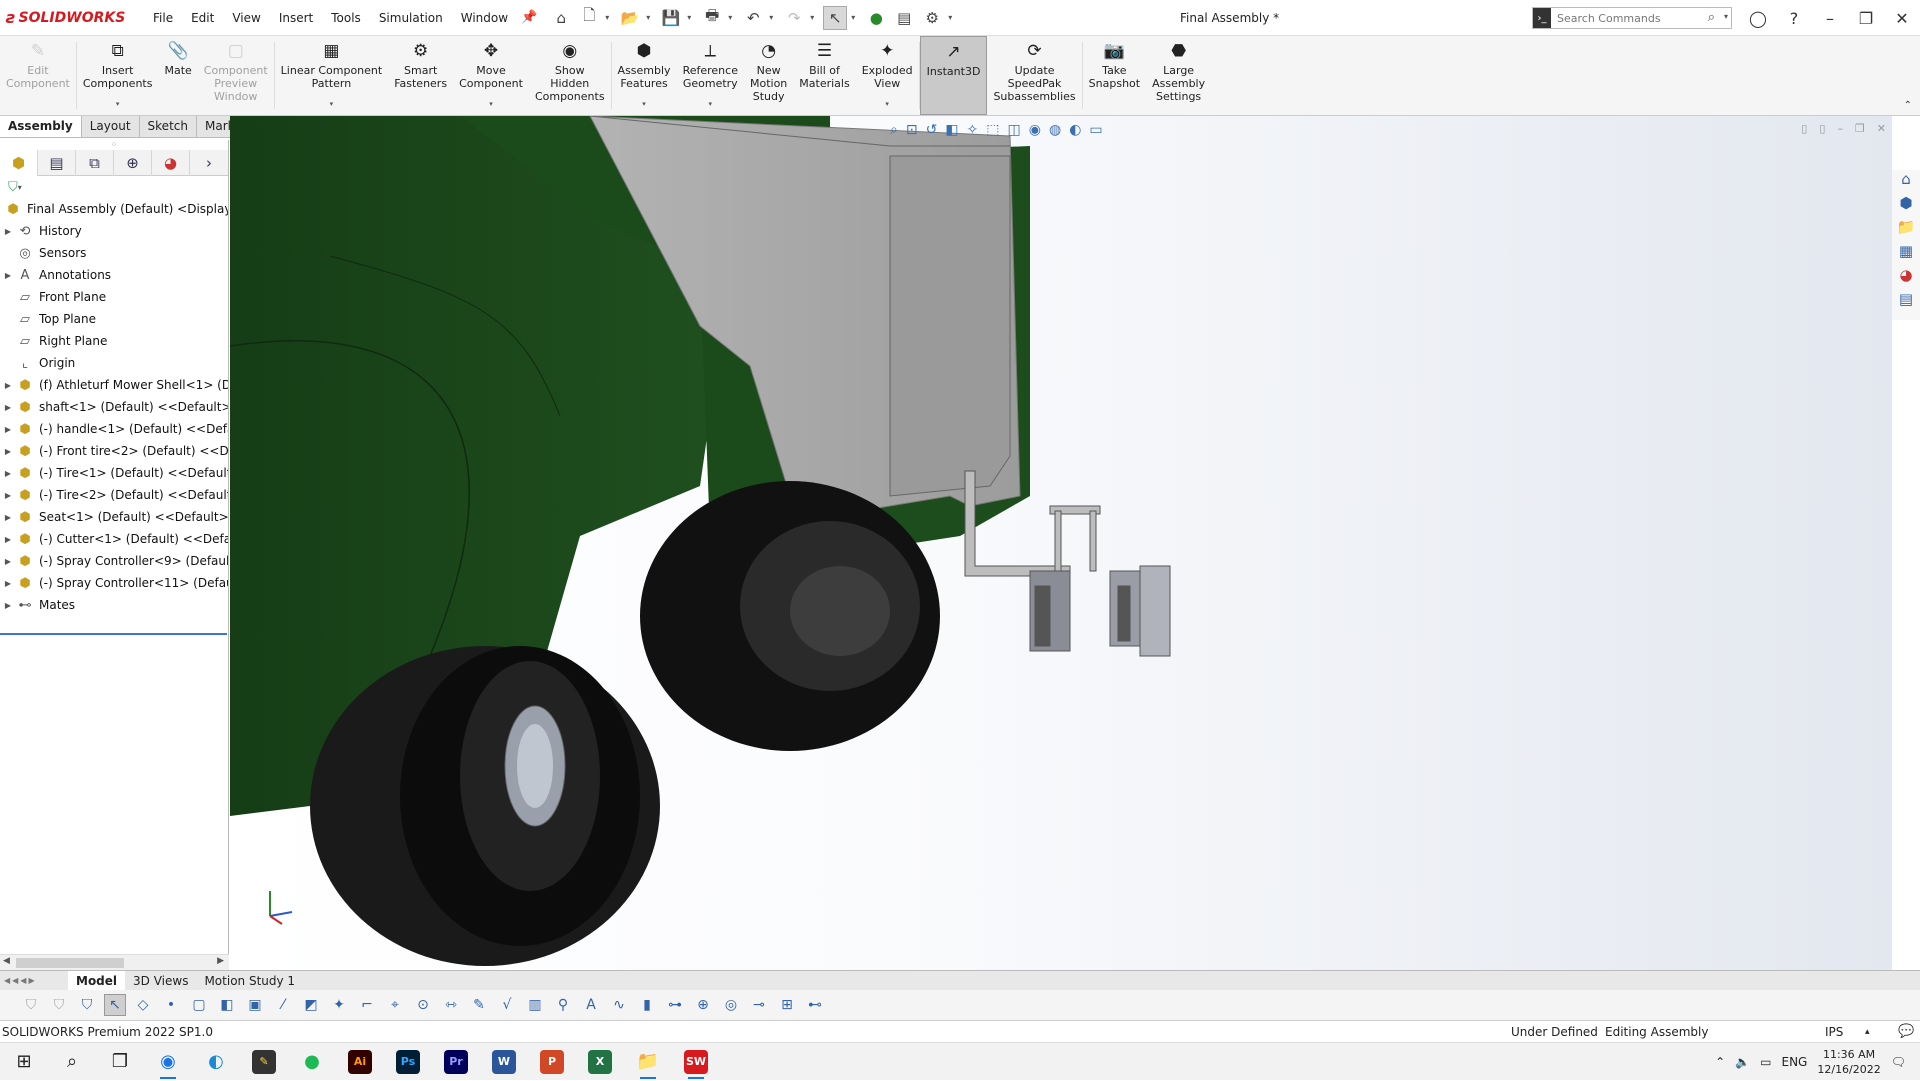  I want to click on dimxpert-tab-icon: ⊕, so click(133, 162).